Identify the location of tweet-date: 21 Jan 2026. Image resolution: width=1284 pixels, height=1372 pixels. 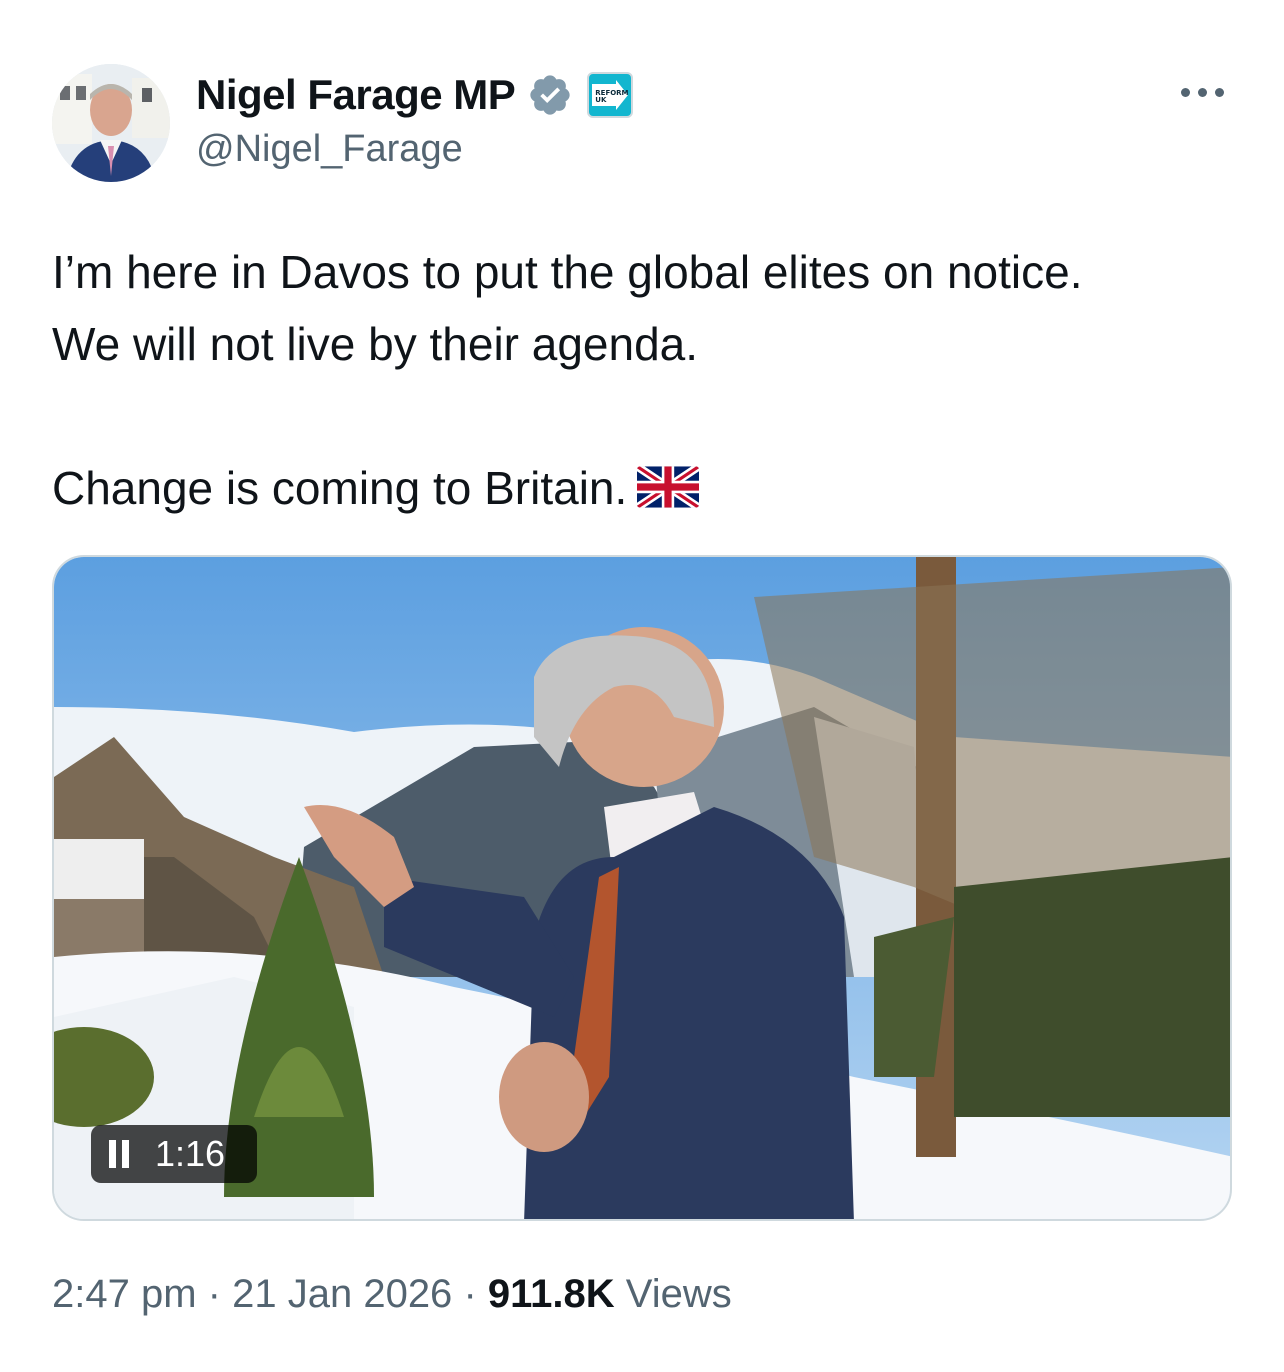
(342, 1294).